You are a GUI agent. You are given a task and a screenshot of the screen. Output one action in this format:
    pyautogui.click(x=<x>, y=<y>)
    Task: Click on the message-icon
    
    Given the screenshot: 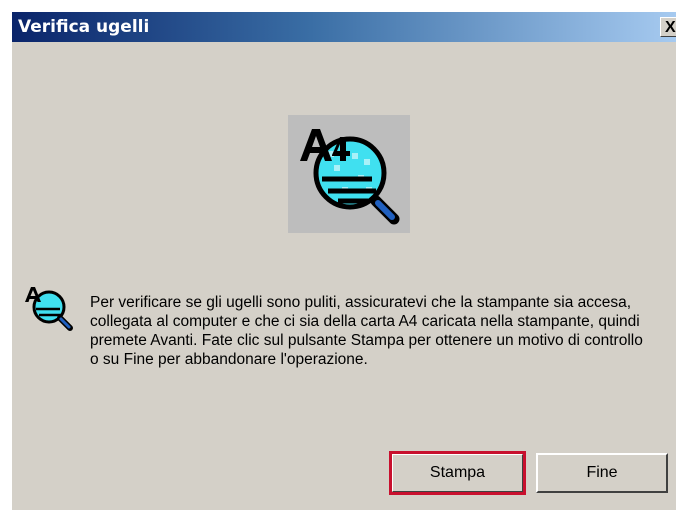 What is the action you would take?
    pyautogui.click(x=49, y=308)
    